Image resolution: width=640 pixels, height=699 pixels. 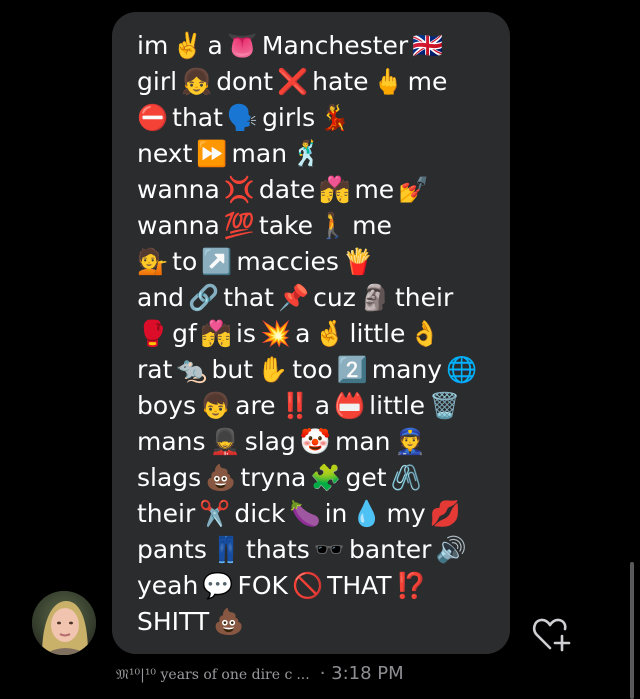 What do you see at coordinates (287, 189) in the screenshot?
I see `message-token: date` at bounding box center [287, 189].